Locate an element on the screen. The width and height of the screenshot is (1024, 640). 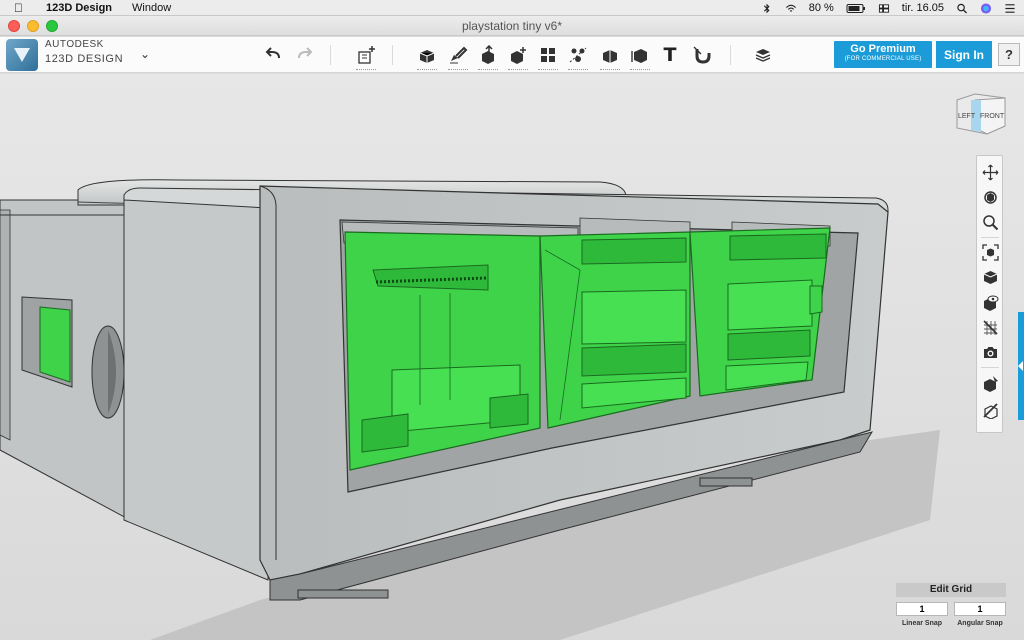
screenshot-button is located at coordinates (990, 352).